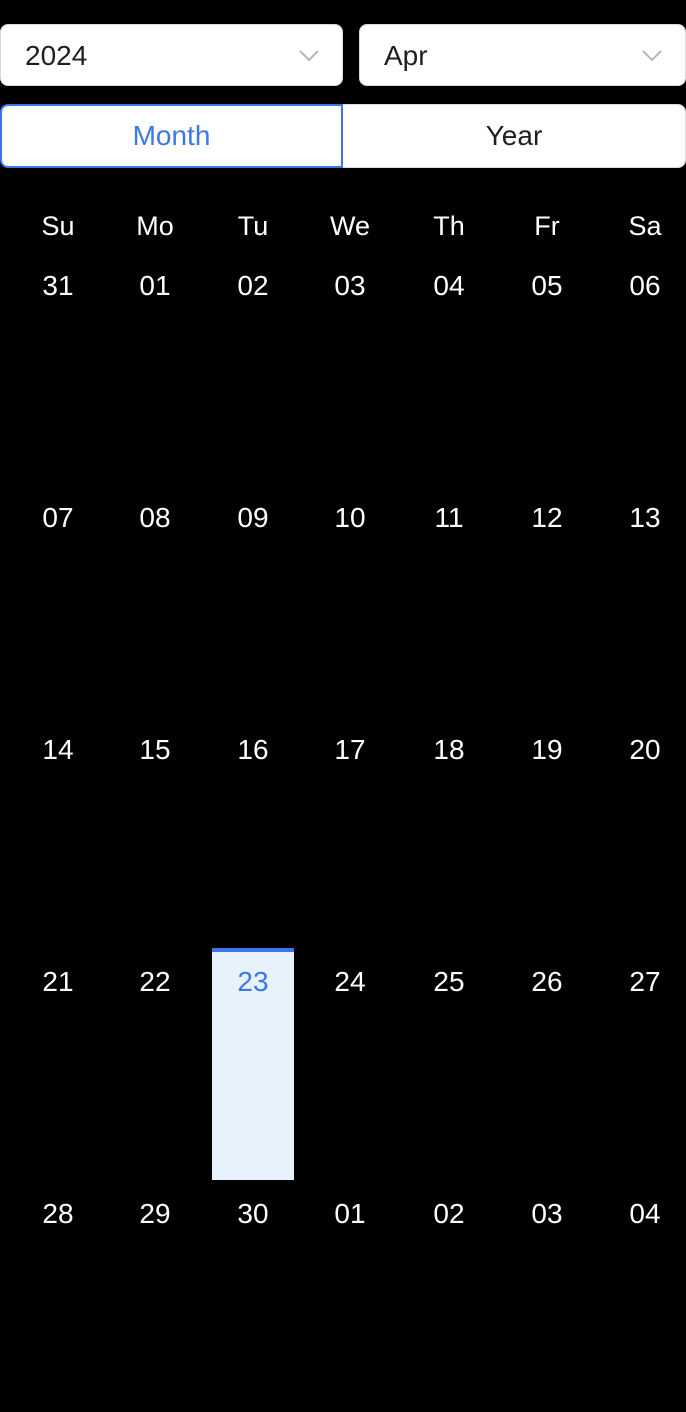 The image size is (686, 1412). Describe the element at coordinates (547, 832) in the screenshot. I see `date-cell: 19` at that location.